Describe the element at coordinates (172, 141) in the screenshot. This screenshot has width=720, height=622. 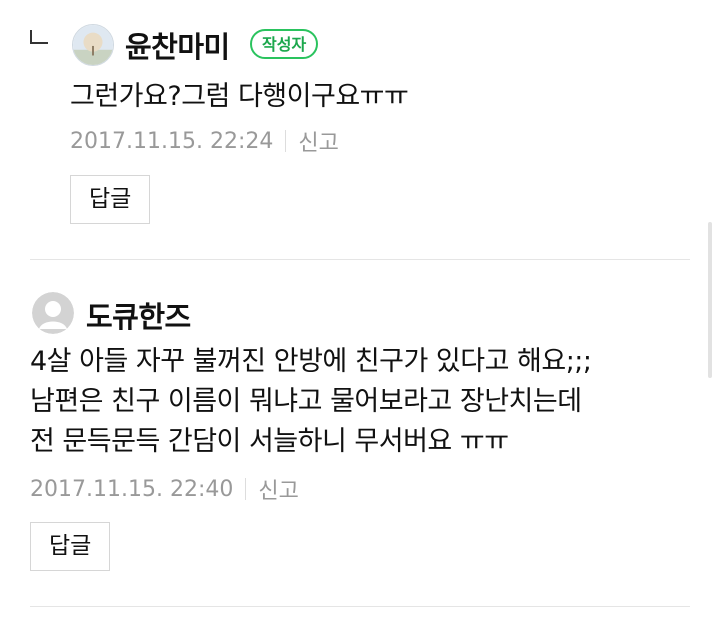
I see `comment-date: 2017.11.15. 22:24` at that location.